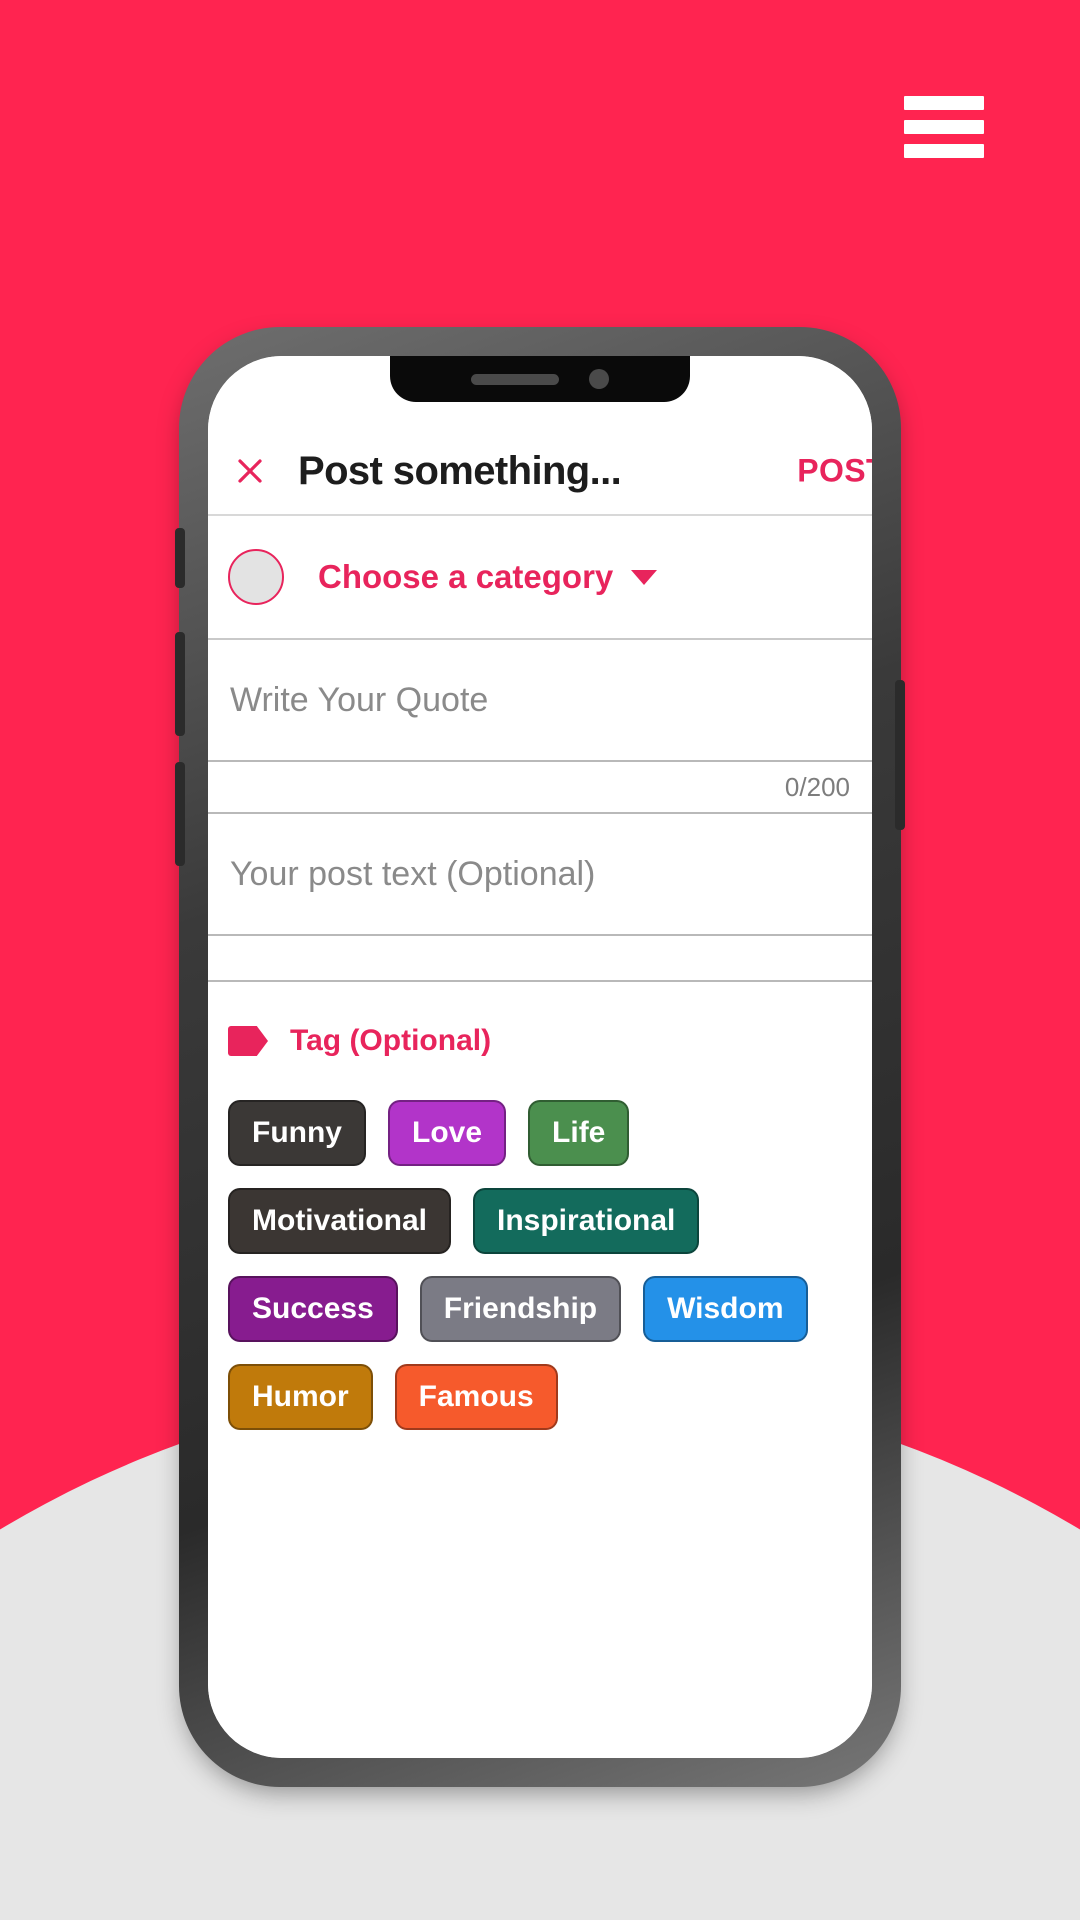 This screenshot has height=1920, width=1080. What do you see at coordinates (817, 786) in the screenshot?
I see `character-counter: 0/200` at bounding box center [817, 786].